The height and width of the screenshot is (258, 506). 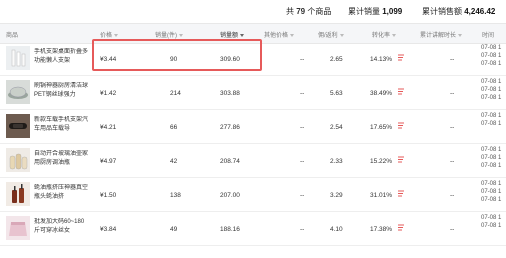 I want to click on amount-cell: 277.86, so click(x=230, y=127).